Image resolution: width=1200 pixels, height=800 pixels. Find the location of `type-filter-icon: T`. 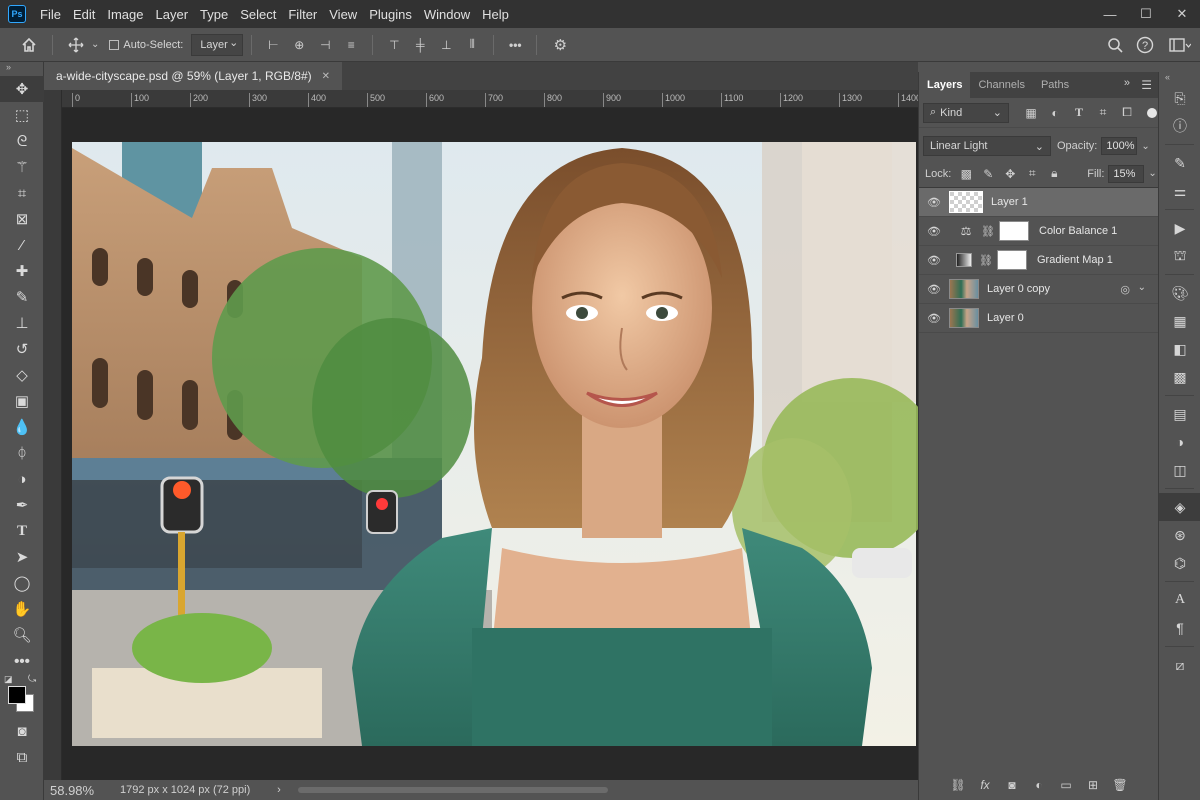

type-filter-icon: T is located at coordinates (1079, 113).